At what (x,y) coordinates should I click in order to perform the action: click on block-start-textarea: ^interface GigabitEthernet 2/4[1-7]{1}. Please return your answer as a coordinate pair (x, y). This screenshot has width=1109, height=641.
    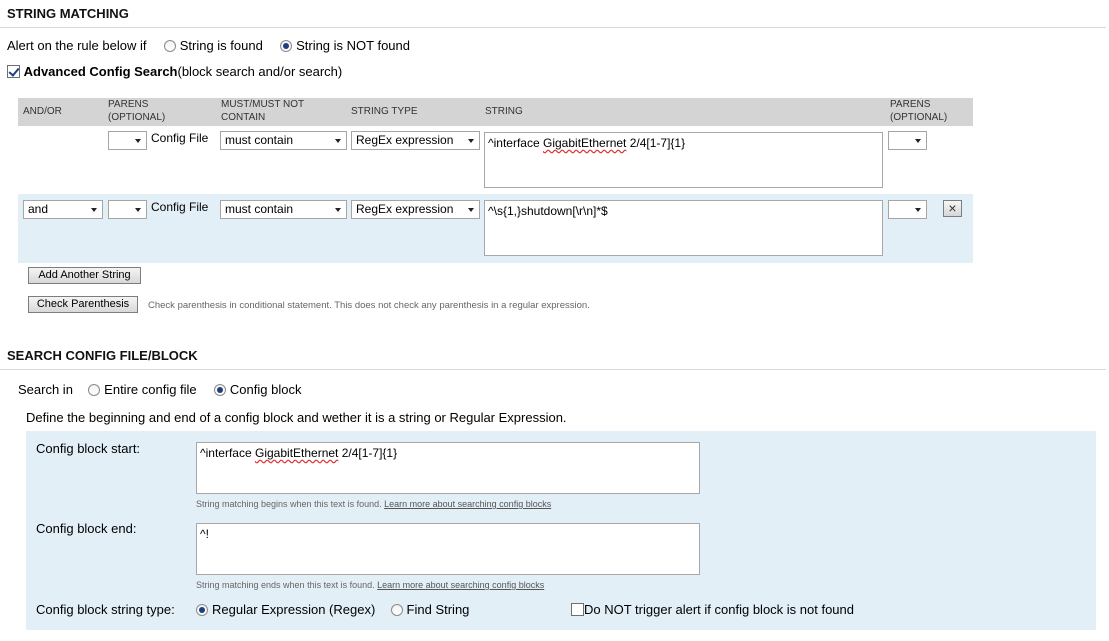
    Looking at the image, I should click on (448, 468).